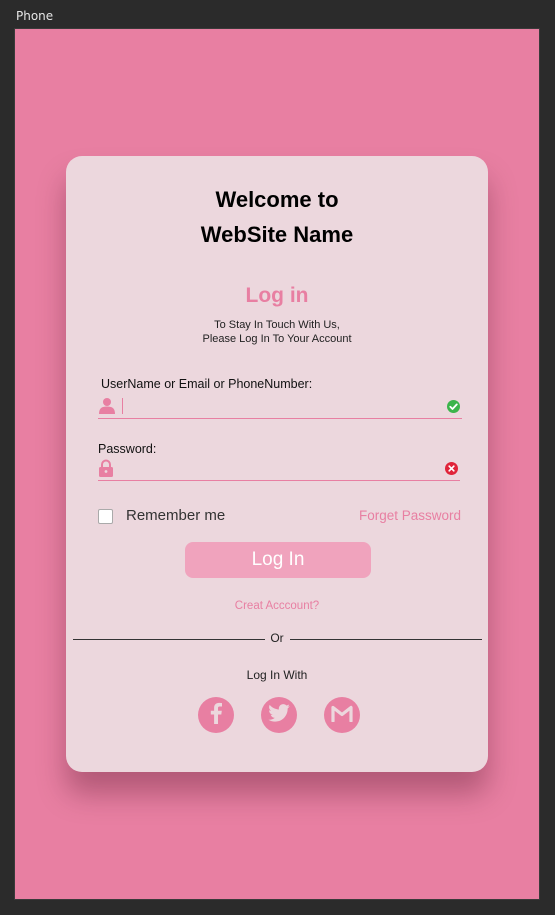 The image size is (555, 915). Describe the element at coordinates (277, 295) in the screenshot. I see `login-heading: Log in` at that location.